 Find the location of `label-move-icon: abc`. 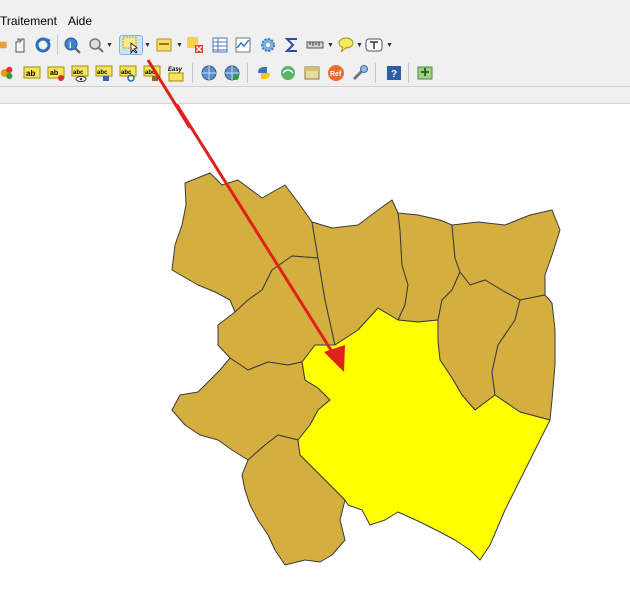

label-move-icon: abc is located at coordinates (104, 73).